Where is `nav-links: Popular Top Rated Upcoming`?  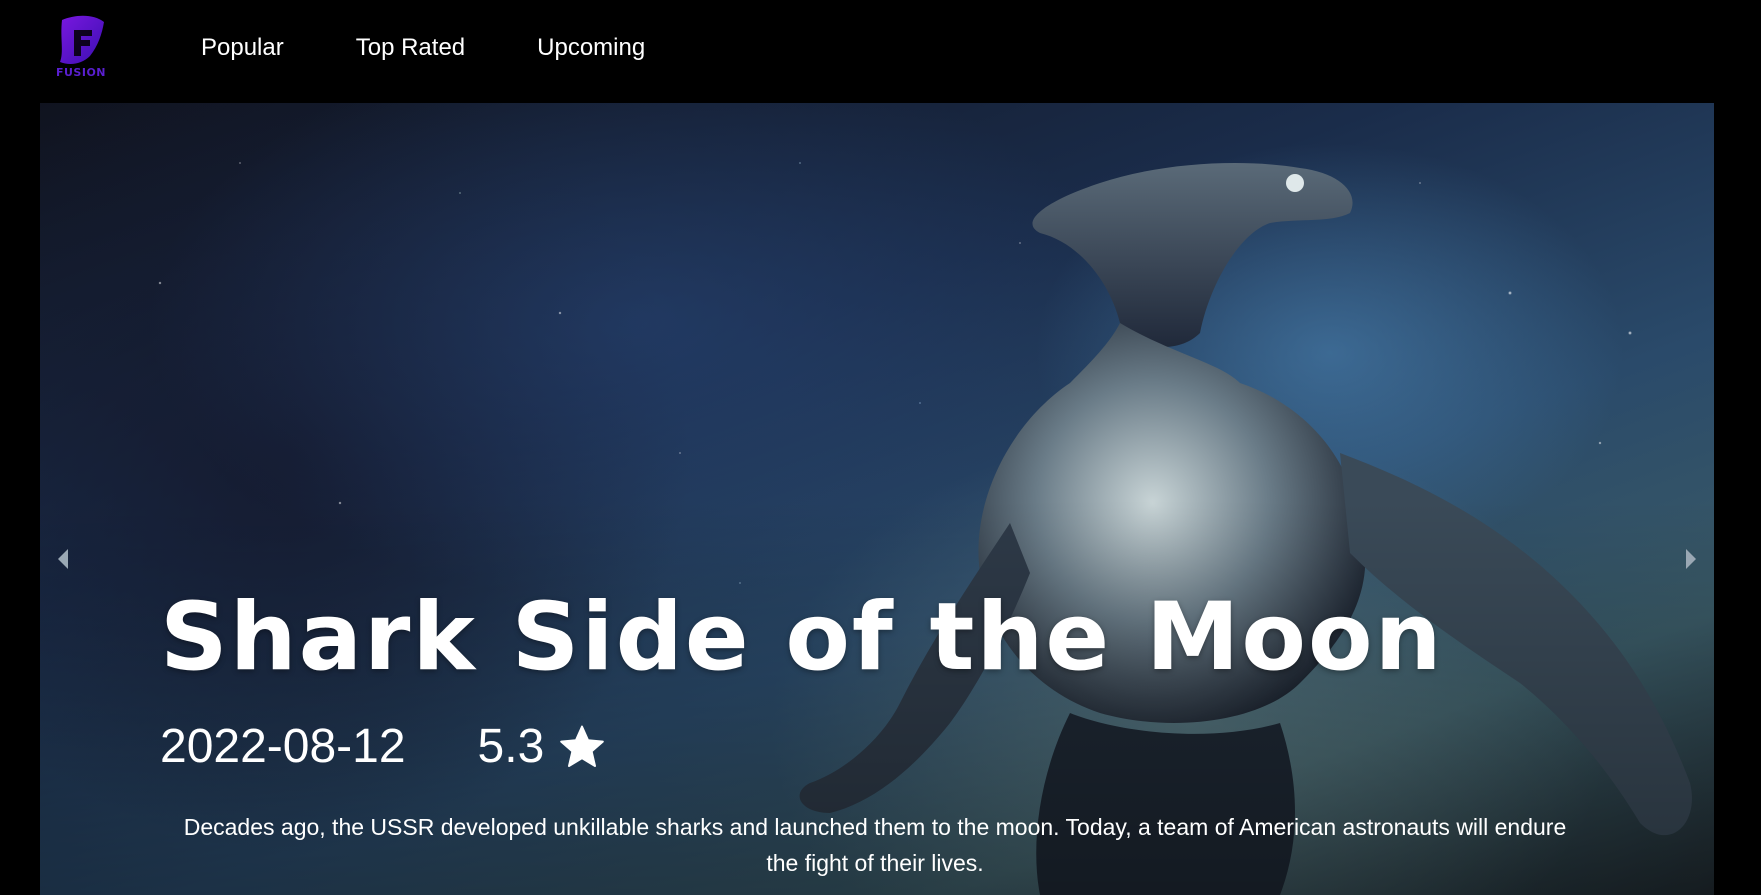
nav-links: Popular Top Rated Upcoming is located at coordinates (423, 48).